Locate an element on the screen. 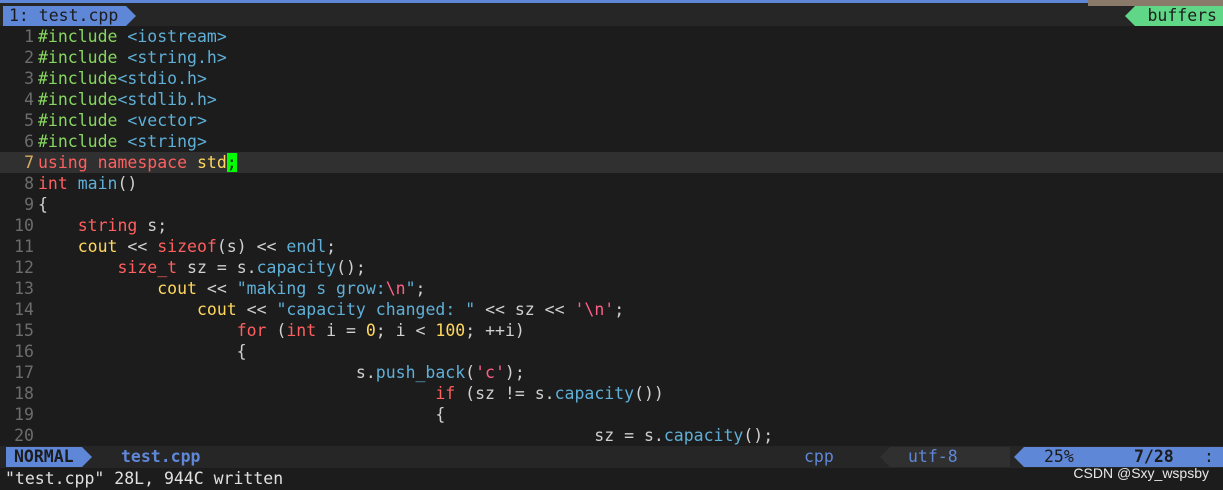 The height and width of the screenshot is (490, 1223). tab-test-cpp: 1: test.cpp is located at coordinates (70, 16).